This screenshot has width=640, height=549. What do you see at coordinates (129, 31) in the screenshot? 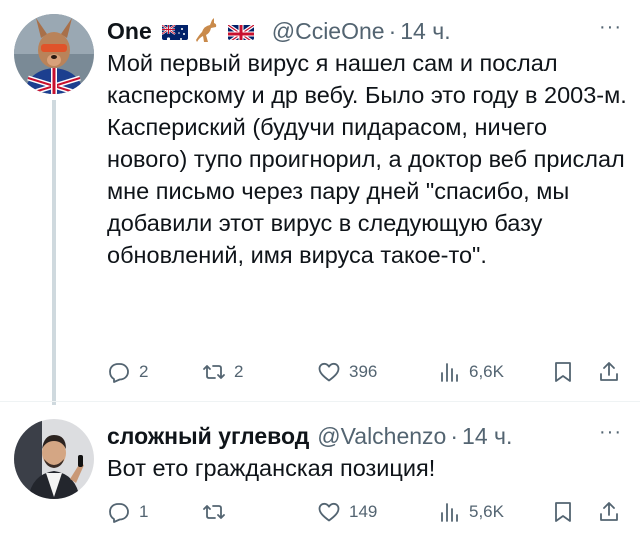
I see `author-name: One` at bounding box center [129, 31].